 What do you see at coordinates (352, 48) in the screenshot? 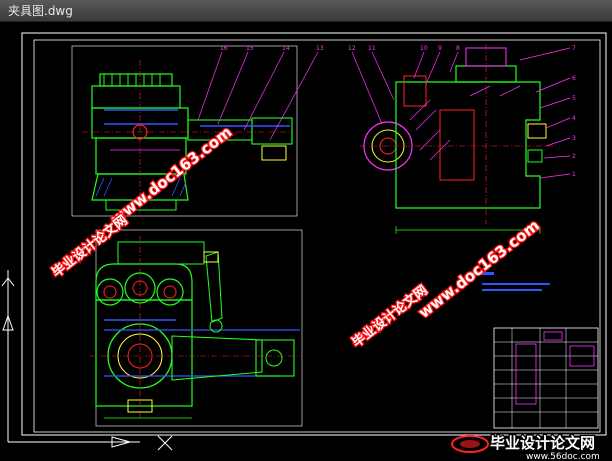
I see `svg-text: 12` at bounding box center [352, 48].